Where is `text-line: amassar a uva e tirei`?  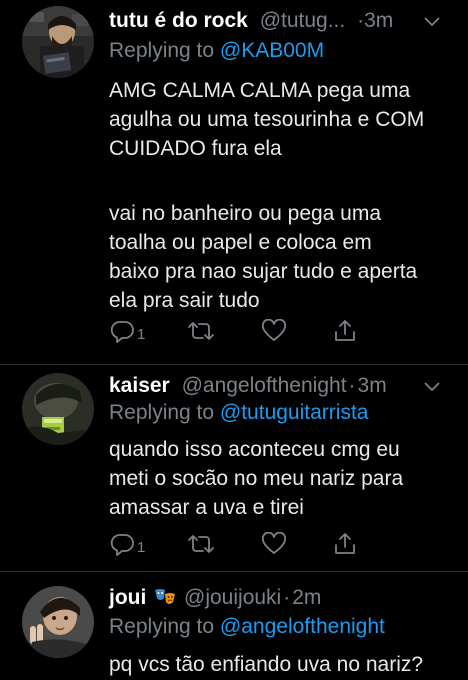 text-line: amassar a uva e tirei is located at coordinates (206, 507).